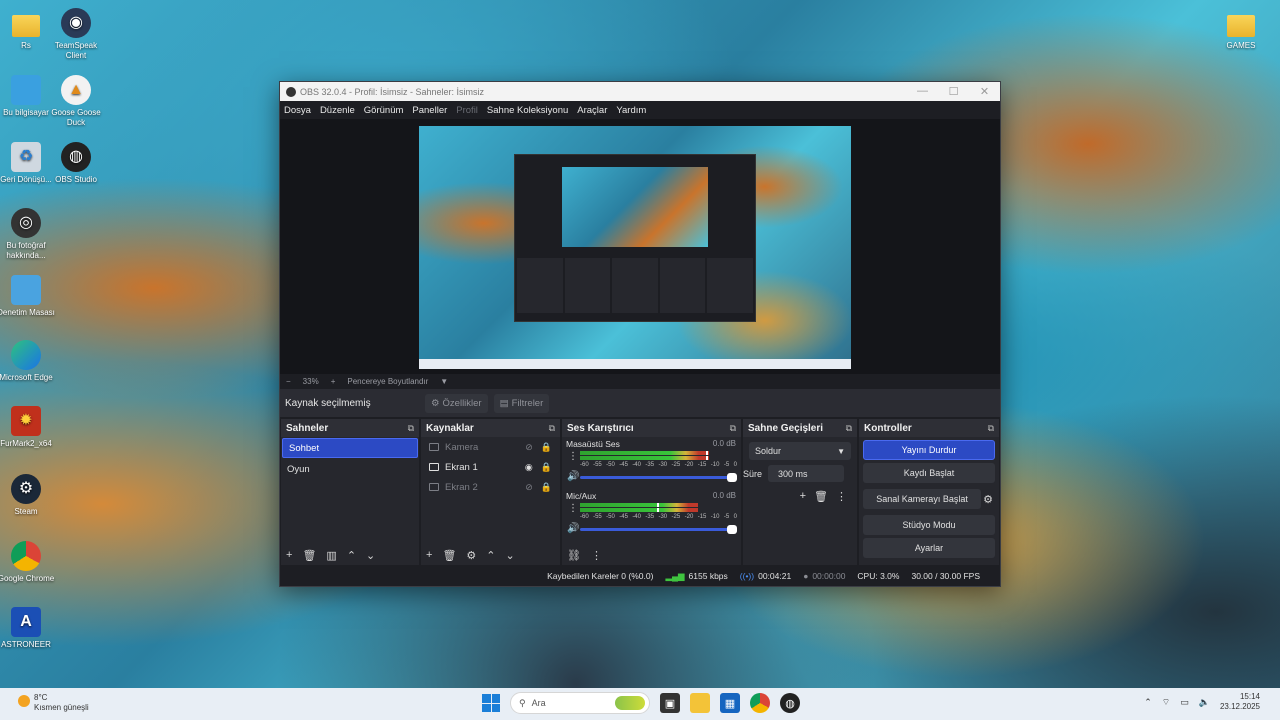 Image resolution: width=1280 pixels, height=720 pixels. What do you see at coordinates (288, 381) in the screenshot?
I see `zoom-out-button: −` at bounding box center [288, 381].